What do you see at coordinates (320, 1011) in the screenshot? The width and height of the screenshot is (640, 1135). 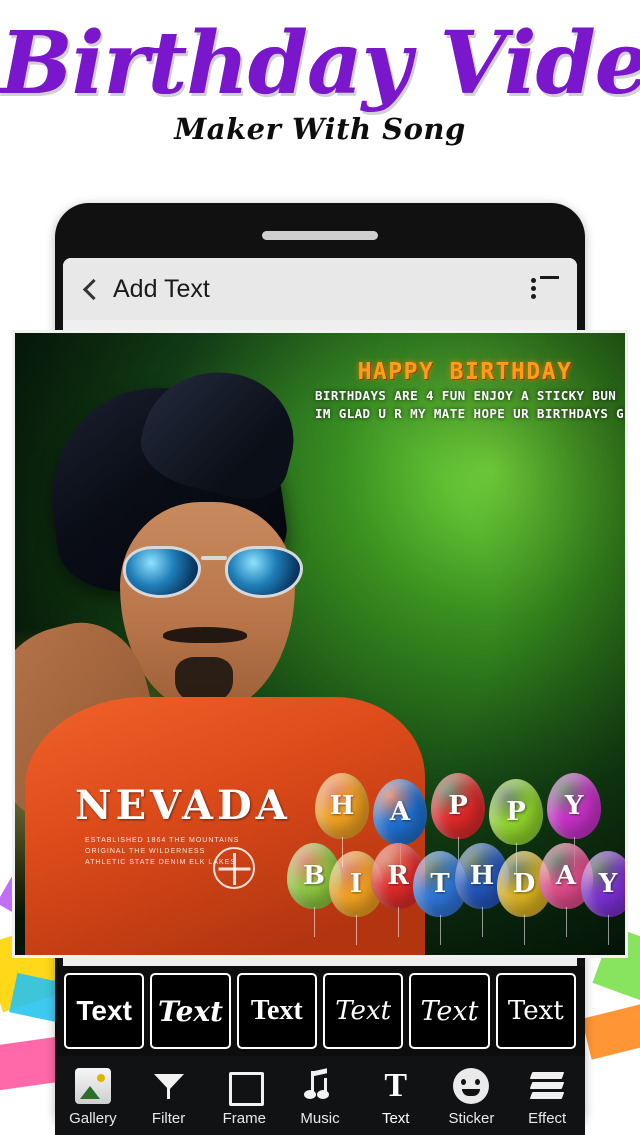 I see `font-style-strip: Text Text Text Text Text Text` at bounding box center [320, 1011].